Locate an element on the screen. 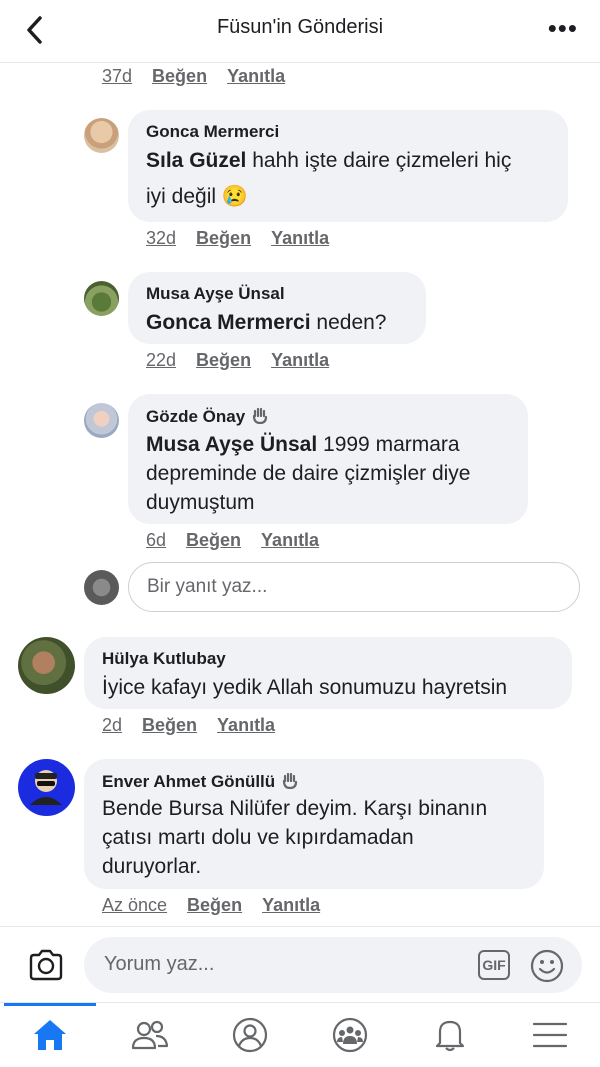 This screenshot has height=1067, width=600. comment-author: Gonca Mermerci is located at coordinates (212, 132).